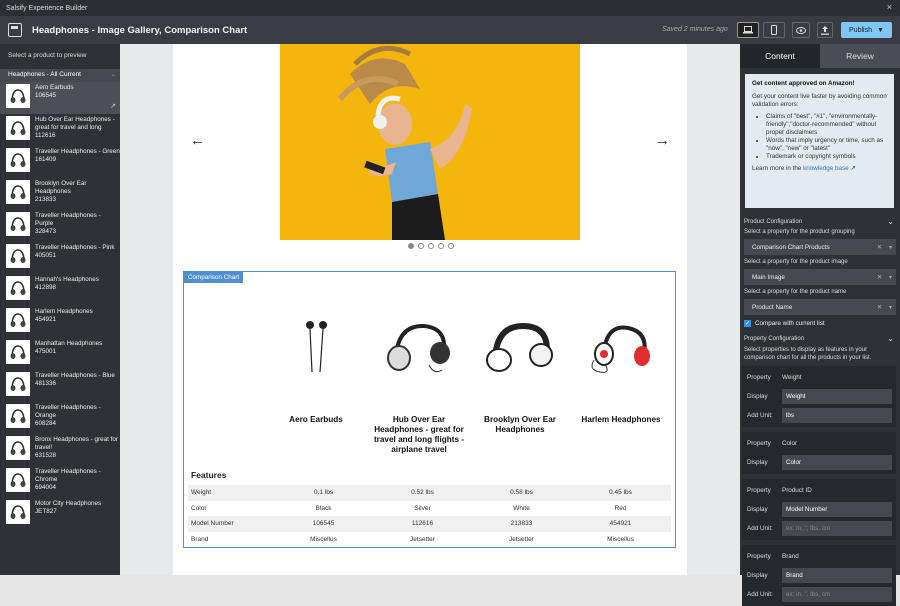  What do you see at coordinates (774, 30) in the screenshot?
I see `mobile-view-button` at bounding box center [774, 30].